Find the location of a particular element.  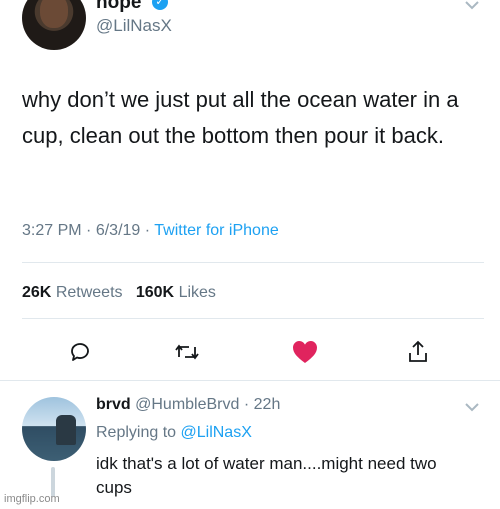

retweets-count: 26K is located at coordinates (37, 292).